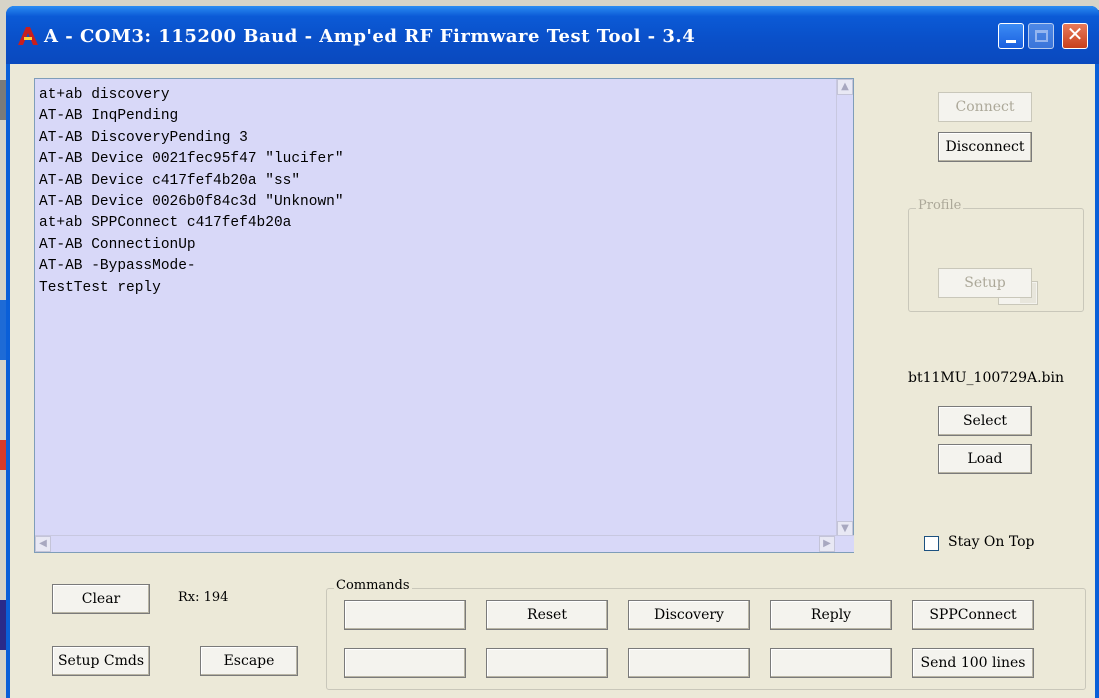  What do you see at coordinates (1011, 41) in the screenshot?
I see `minimize-icon` at bounding box center [1011, 41].